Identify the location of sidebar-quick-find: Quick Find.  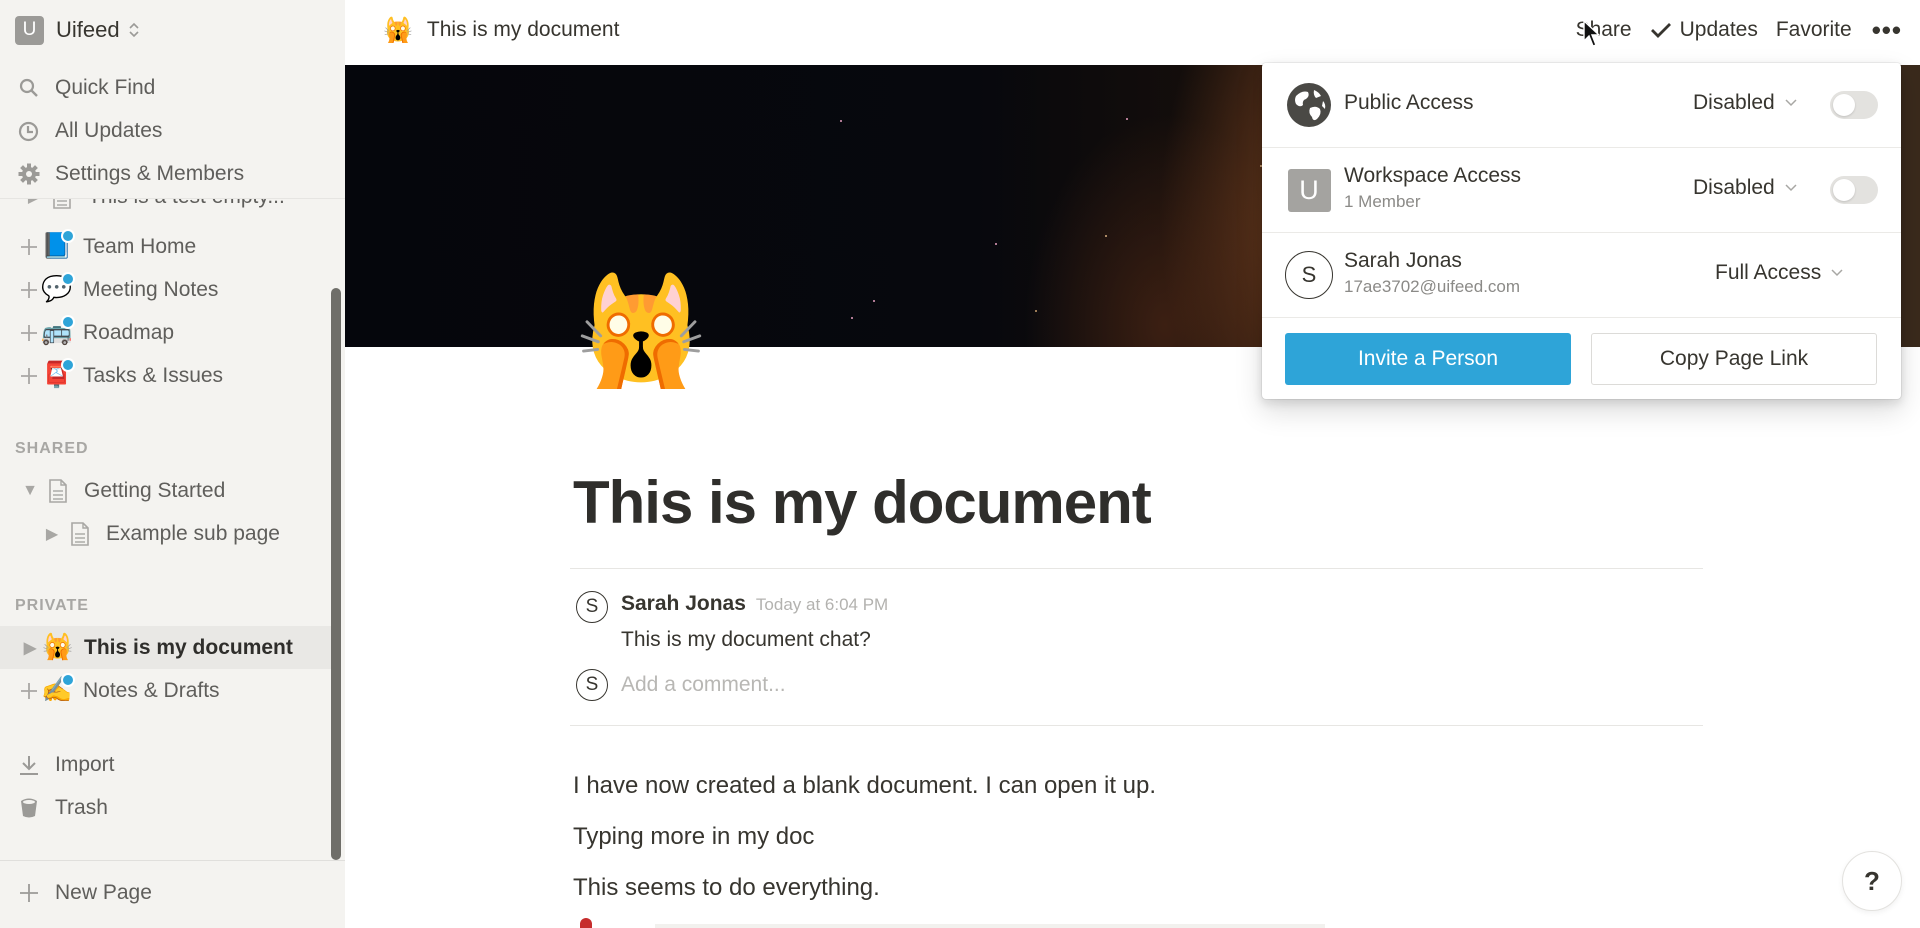
(85, 88).